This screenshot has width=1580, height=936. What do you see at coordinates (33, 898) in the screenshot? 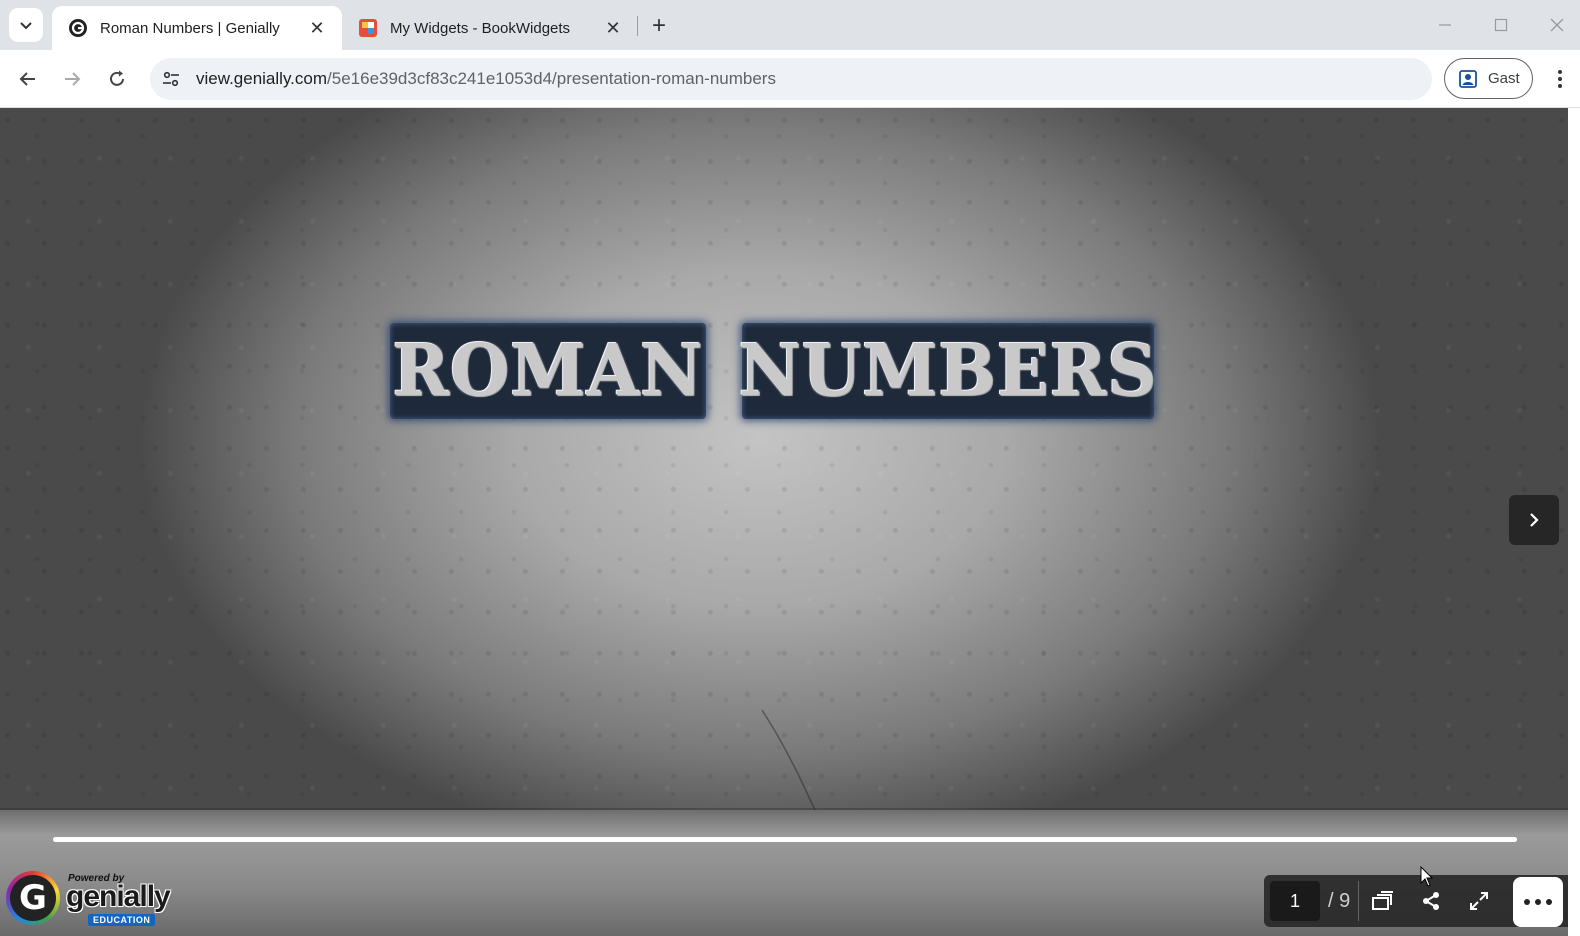
I see `genially-logo-letter: G` at bounding box center [33, 898].